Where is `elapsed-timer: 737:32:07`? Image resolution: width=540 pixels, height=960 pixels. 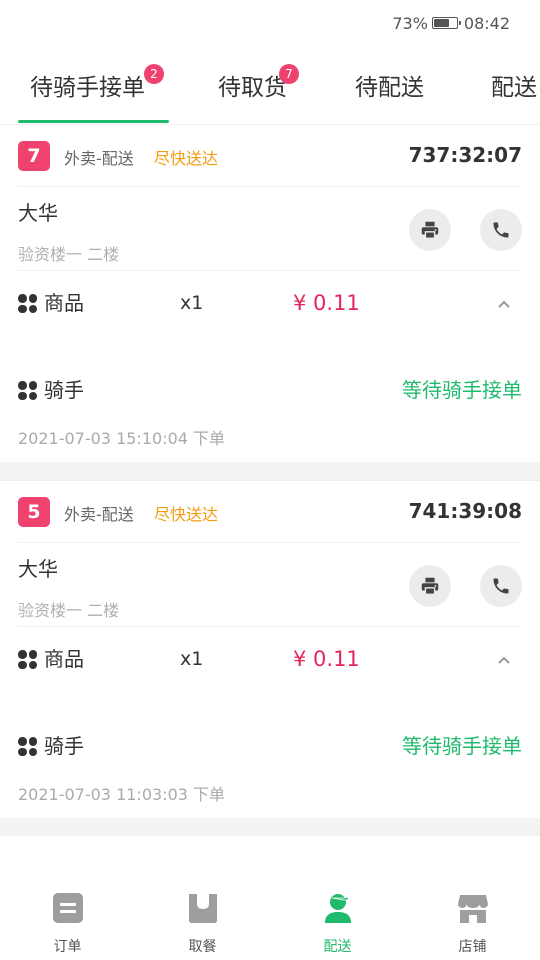 elapsed-timer: 737:32:07 is located at coordinates (465, 155).